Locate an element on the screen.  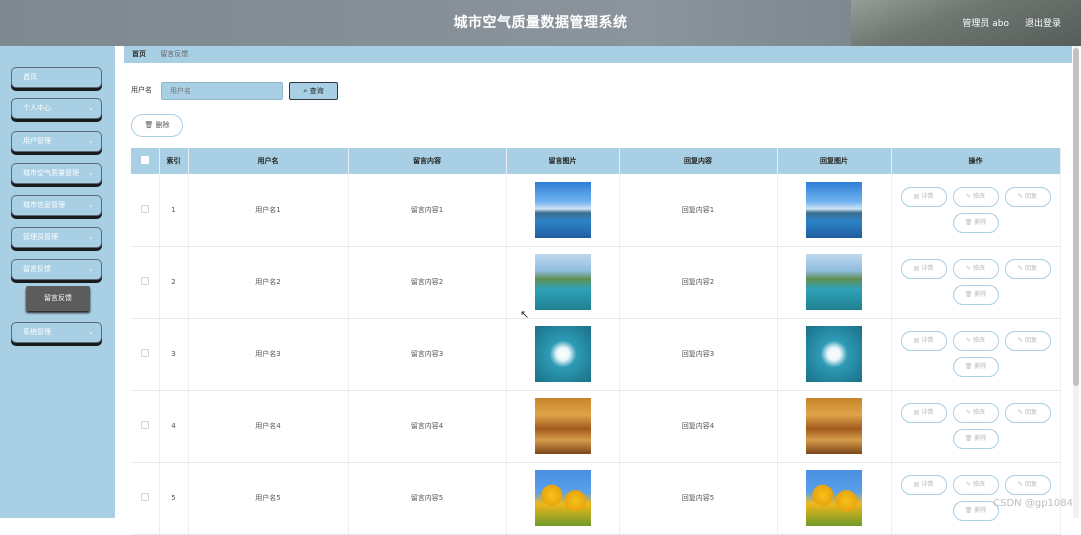
username-cell: 用户名3 is located at coordinates (268, 354).